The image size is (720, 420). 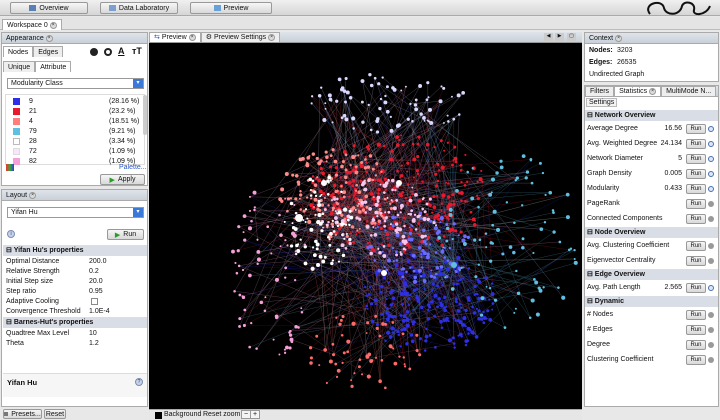 I want to click on size-icon, so click(x=108, y=52).